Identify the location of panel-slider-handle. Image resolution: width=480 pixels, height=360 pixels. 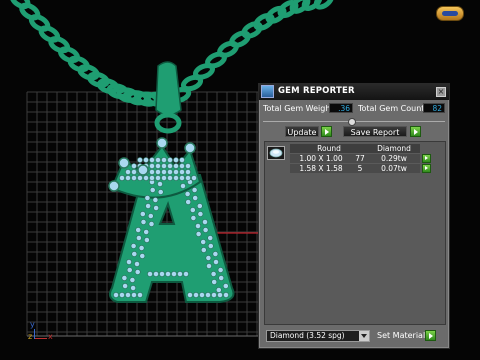
(352, 122).